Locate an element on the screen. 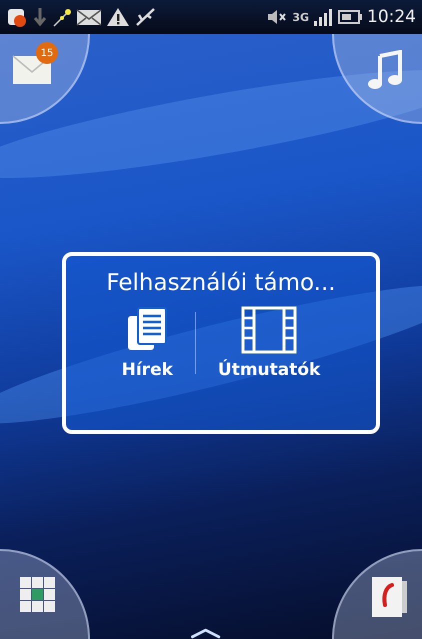 The height and width of the screenshot is (639, 422). film-strip-icon is located at coordinates (269, 330).